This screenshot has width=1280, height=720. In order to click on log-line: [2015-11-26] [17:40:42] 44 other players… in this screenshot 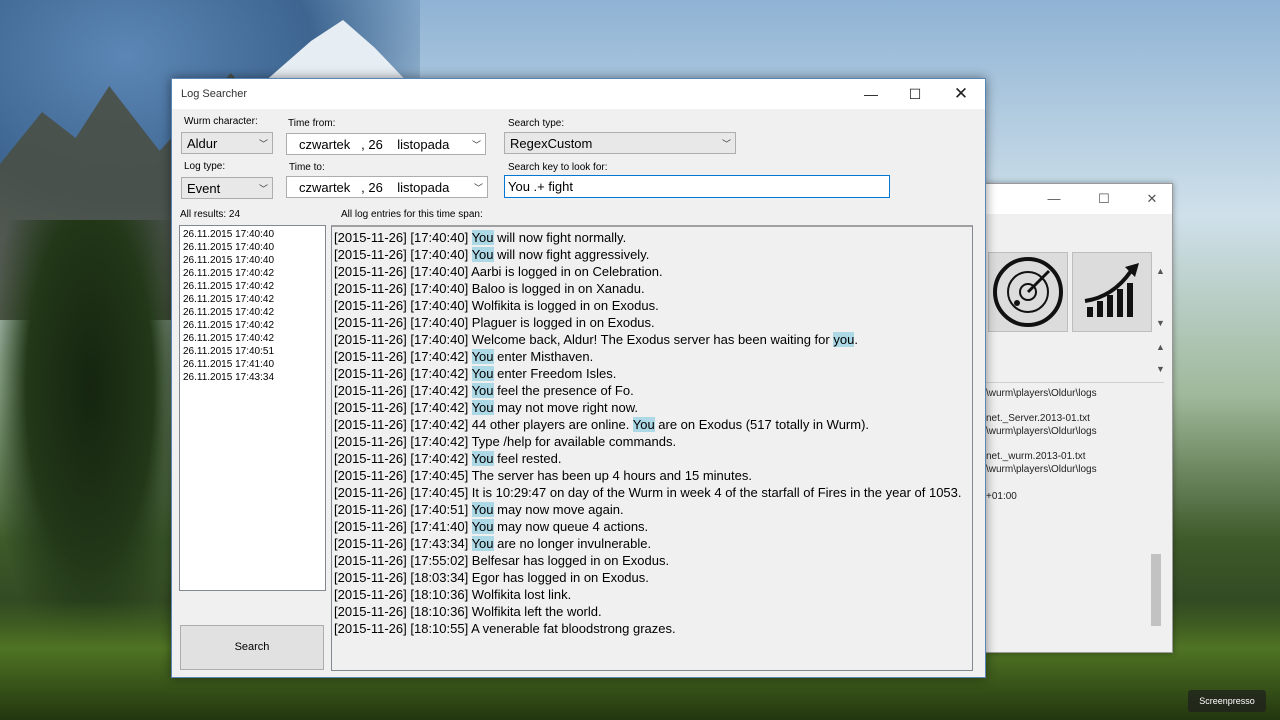, I will do `click(653, 424)`.